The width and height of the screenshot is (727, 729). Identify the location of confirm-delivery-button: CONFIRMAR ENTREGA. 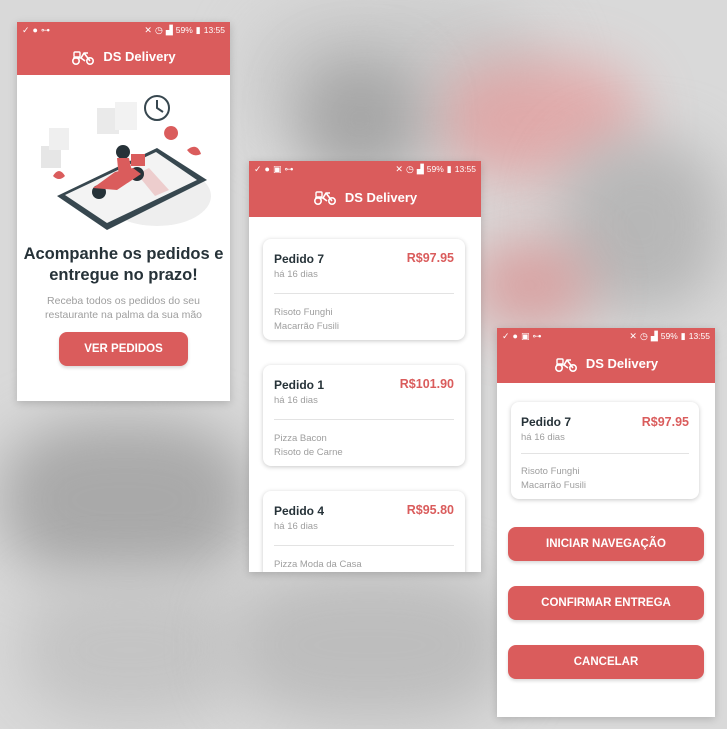
(606, 603).